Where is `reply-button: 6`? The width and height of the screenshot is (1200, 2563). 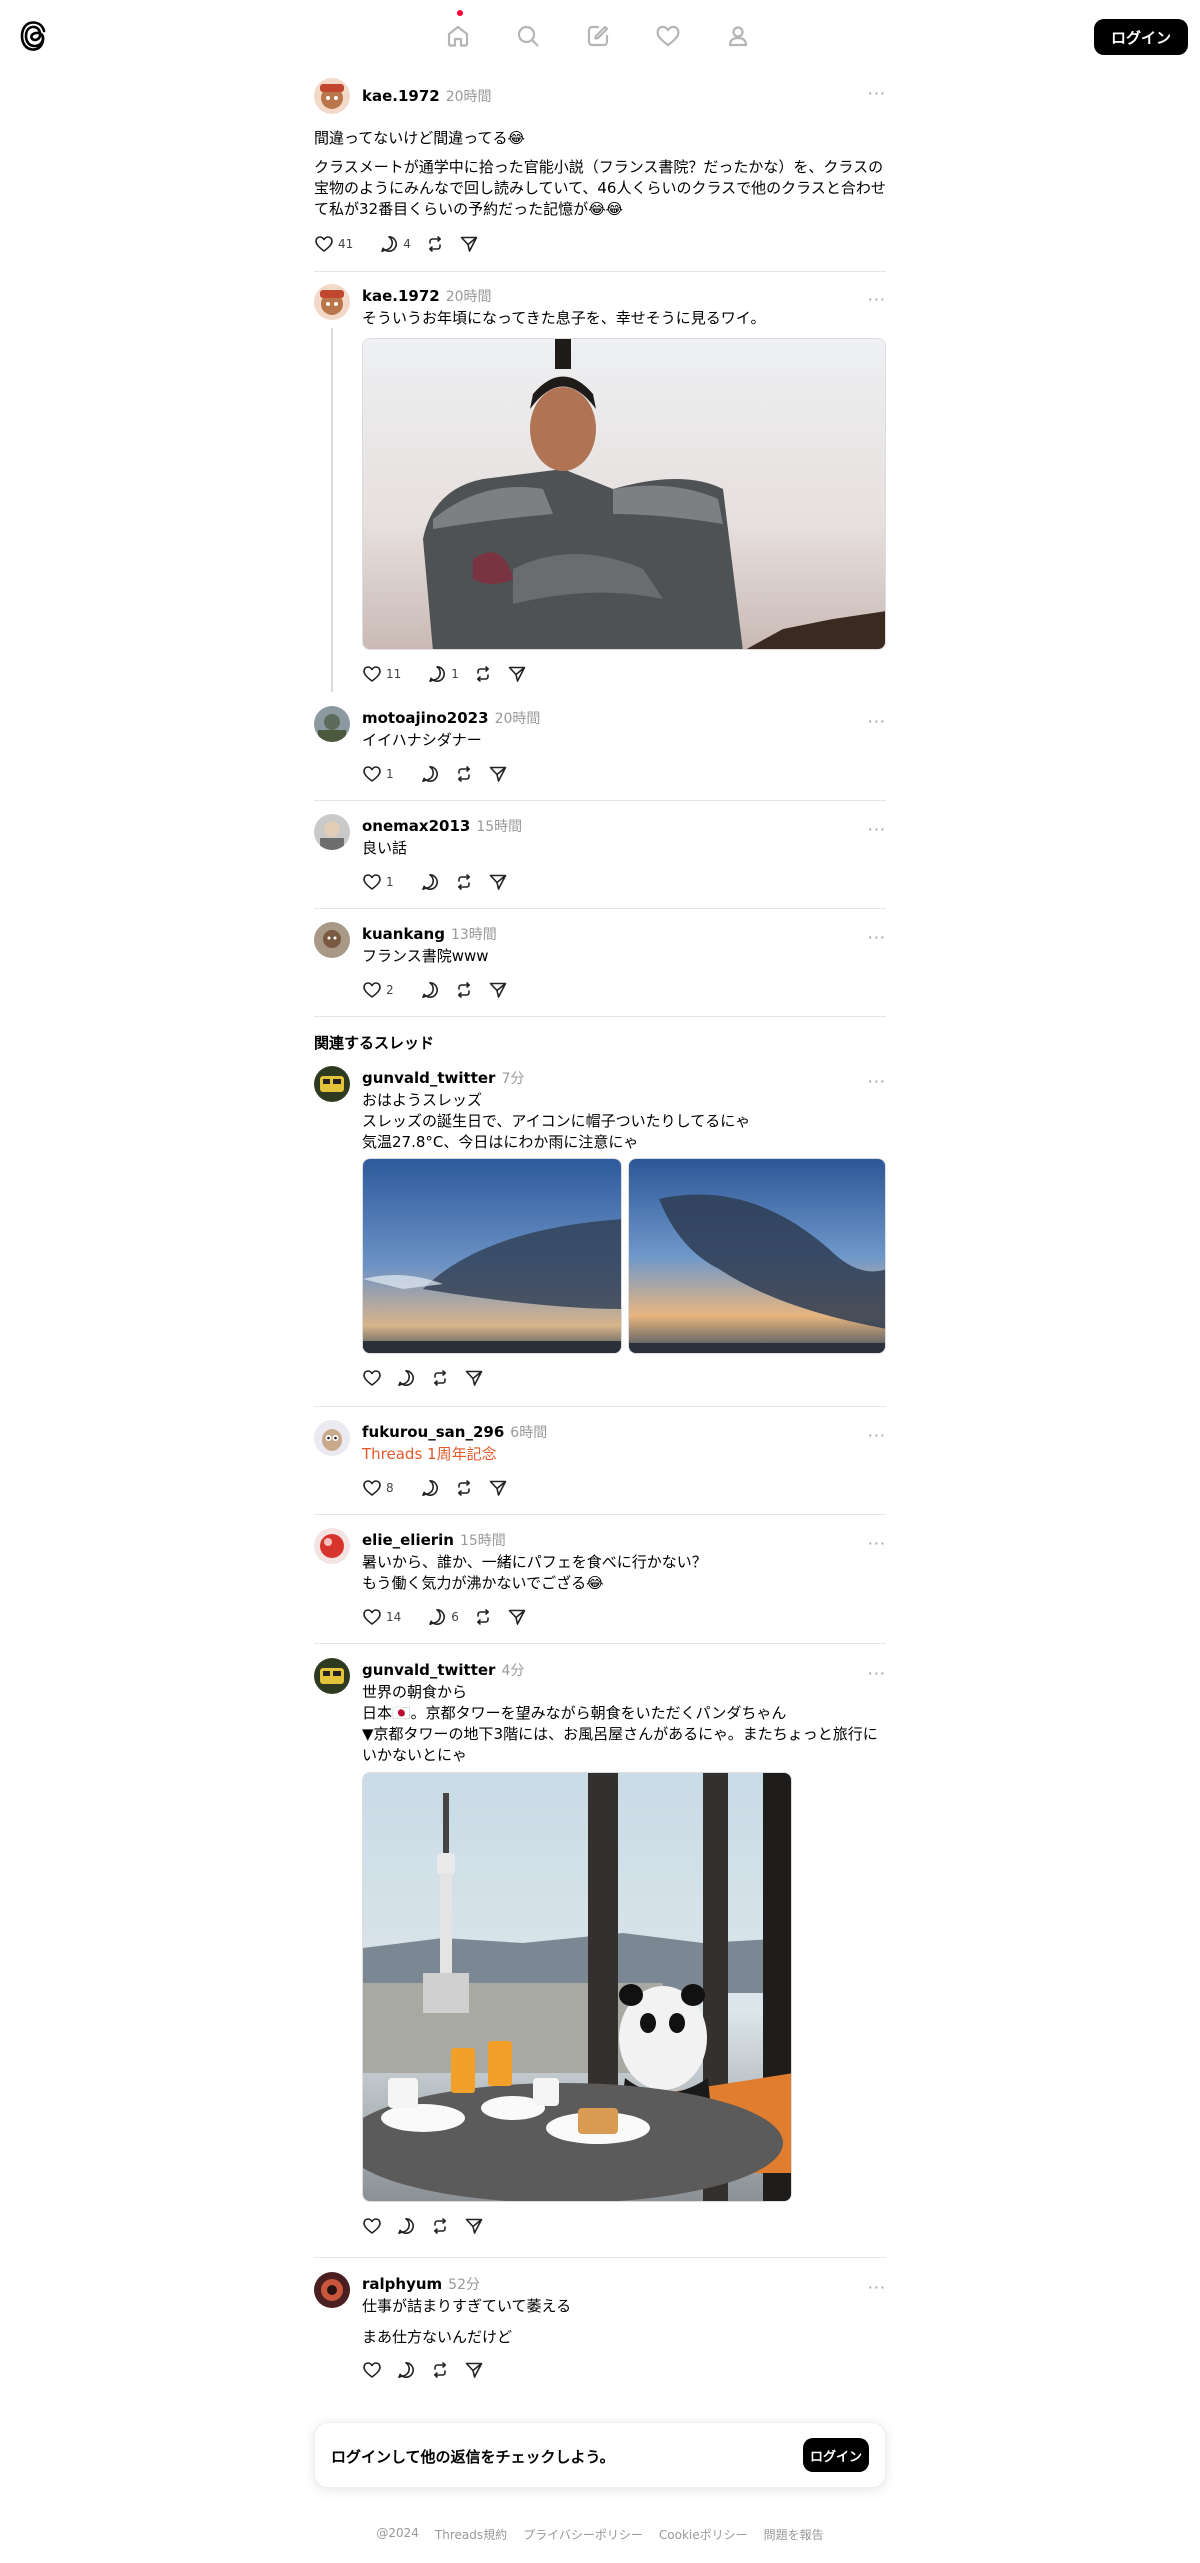 reply-button: 6 is located at coordinates (443, 1617).